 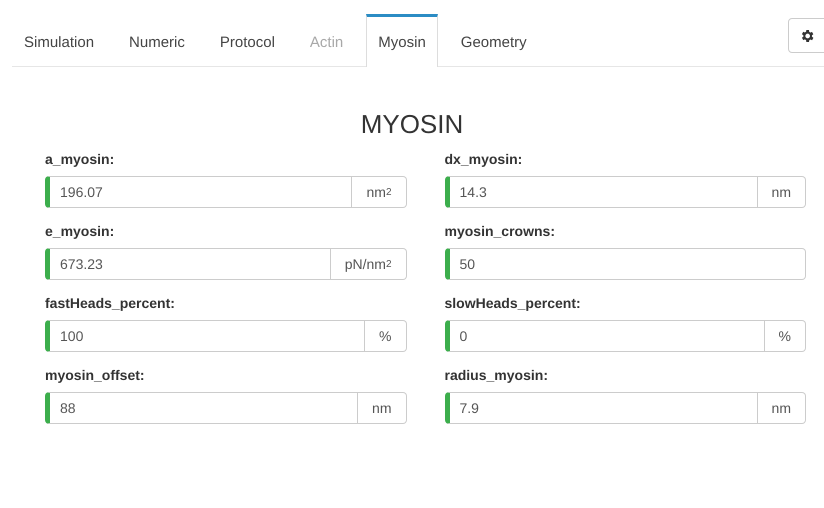 What do you see at coordinates (402, 40) in the screenshot?
I see `tab: Myosin` at bounding box center [402, 40].